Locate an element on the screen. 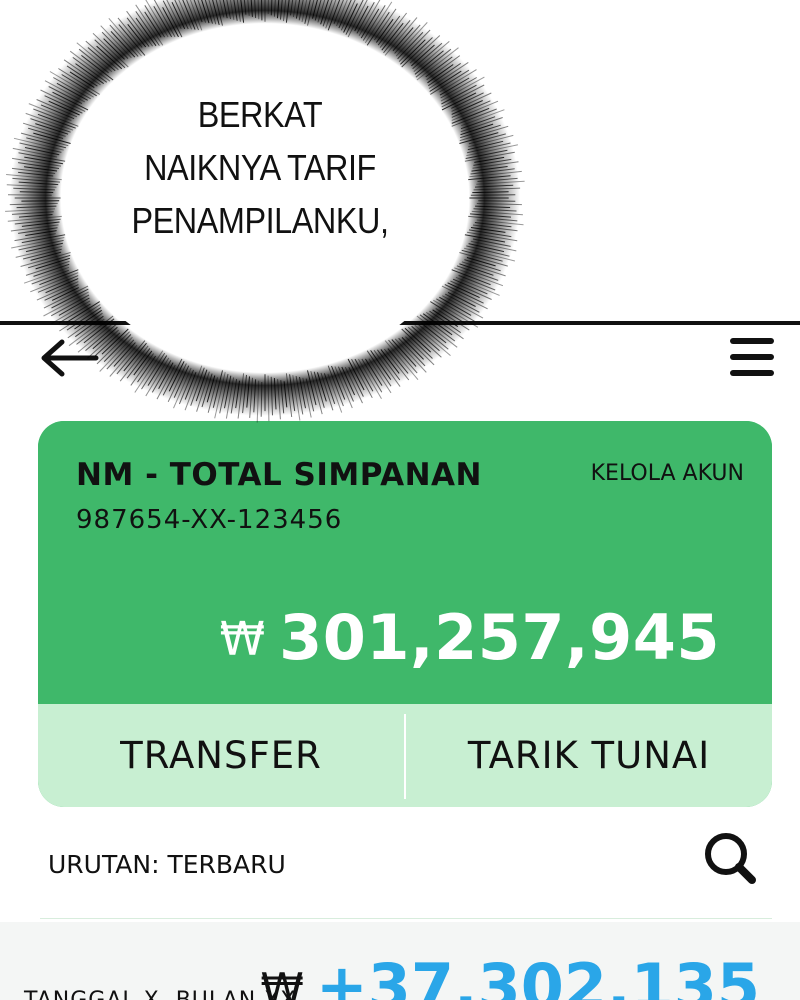 The height and width of the screenshot is (1000, 800). account-actions: TRANSFER TARIK TUNAI is located at coordinates (405, 755).